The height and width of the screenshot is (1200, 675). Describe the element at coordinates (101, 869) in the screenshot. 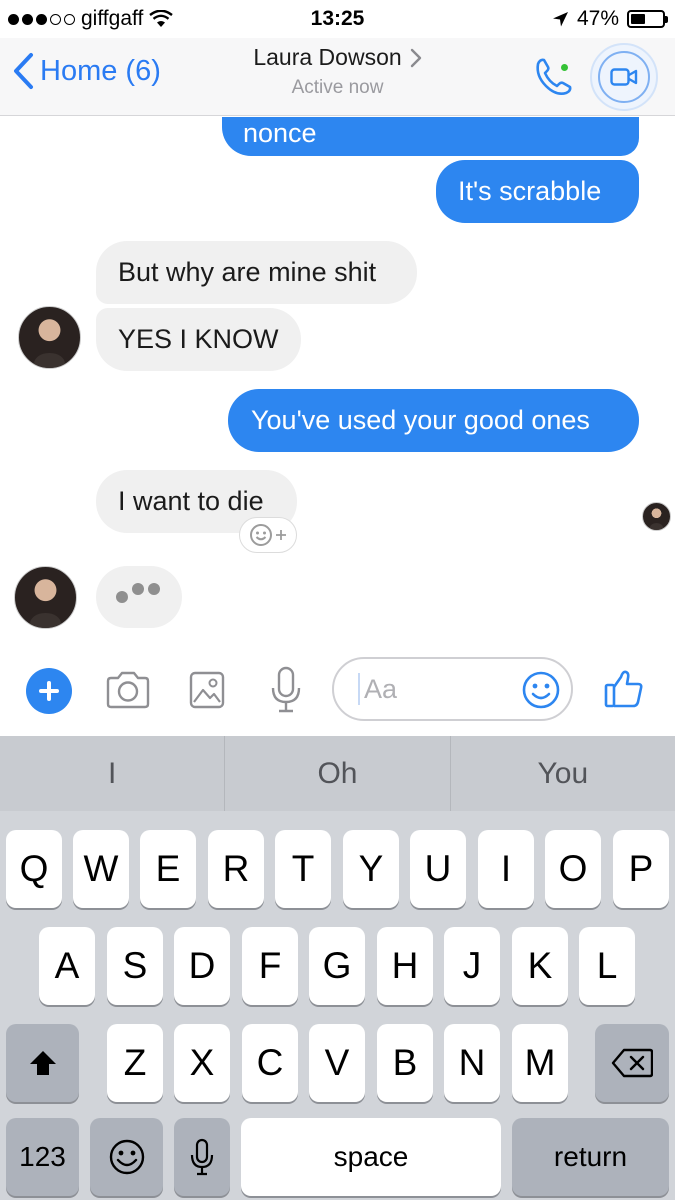

I see `key-w: W` at that location.